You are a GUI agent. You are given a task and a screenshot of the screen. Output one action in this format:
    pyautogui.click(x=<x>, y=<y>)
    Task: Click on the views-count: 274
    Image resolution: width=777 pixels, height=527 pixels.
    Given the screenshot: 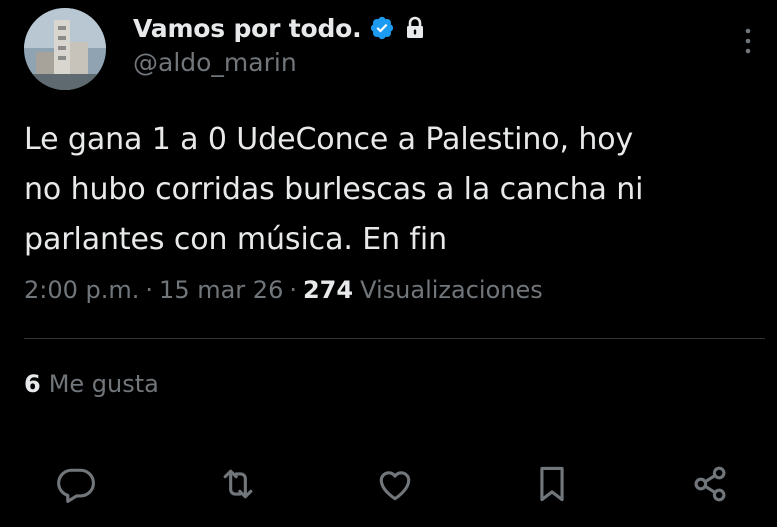 What is the action you would take?
    pyautogui.click(x=328, y=290)
    